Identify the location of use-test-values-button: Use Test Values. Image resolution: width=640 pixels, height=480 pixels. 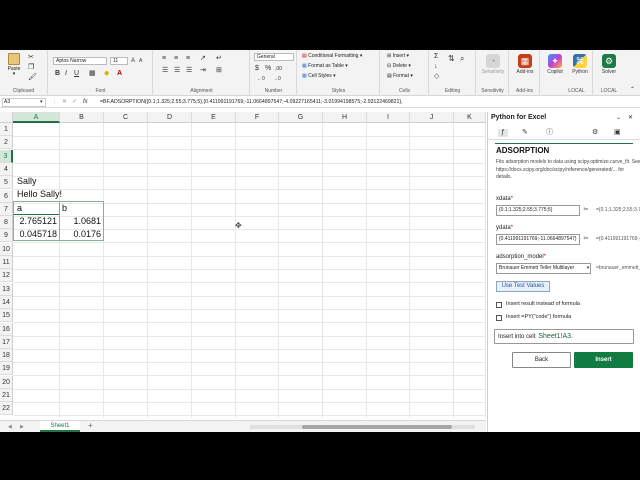
(523, 286).